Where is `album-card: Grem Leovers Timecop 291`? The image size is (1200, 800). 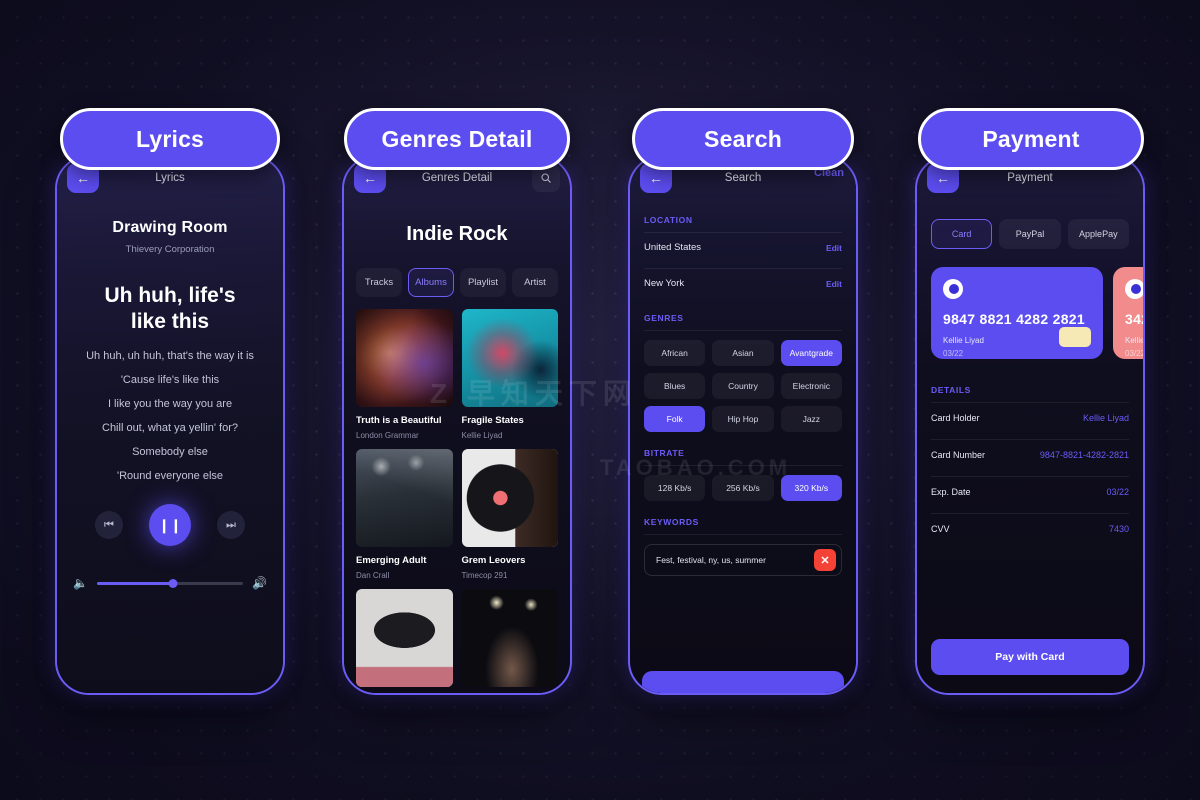
album-card: Grem Leovers Timecop 291 is located at coordinates (509, 514).